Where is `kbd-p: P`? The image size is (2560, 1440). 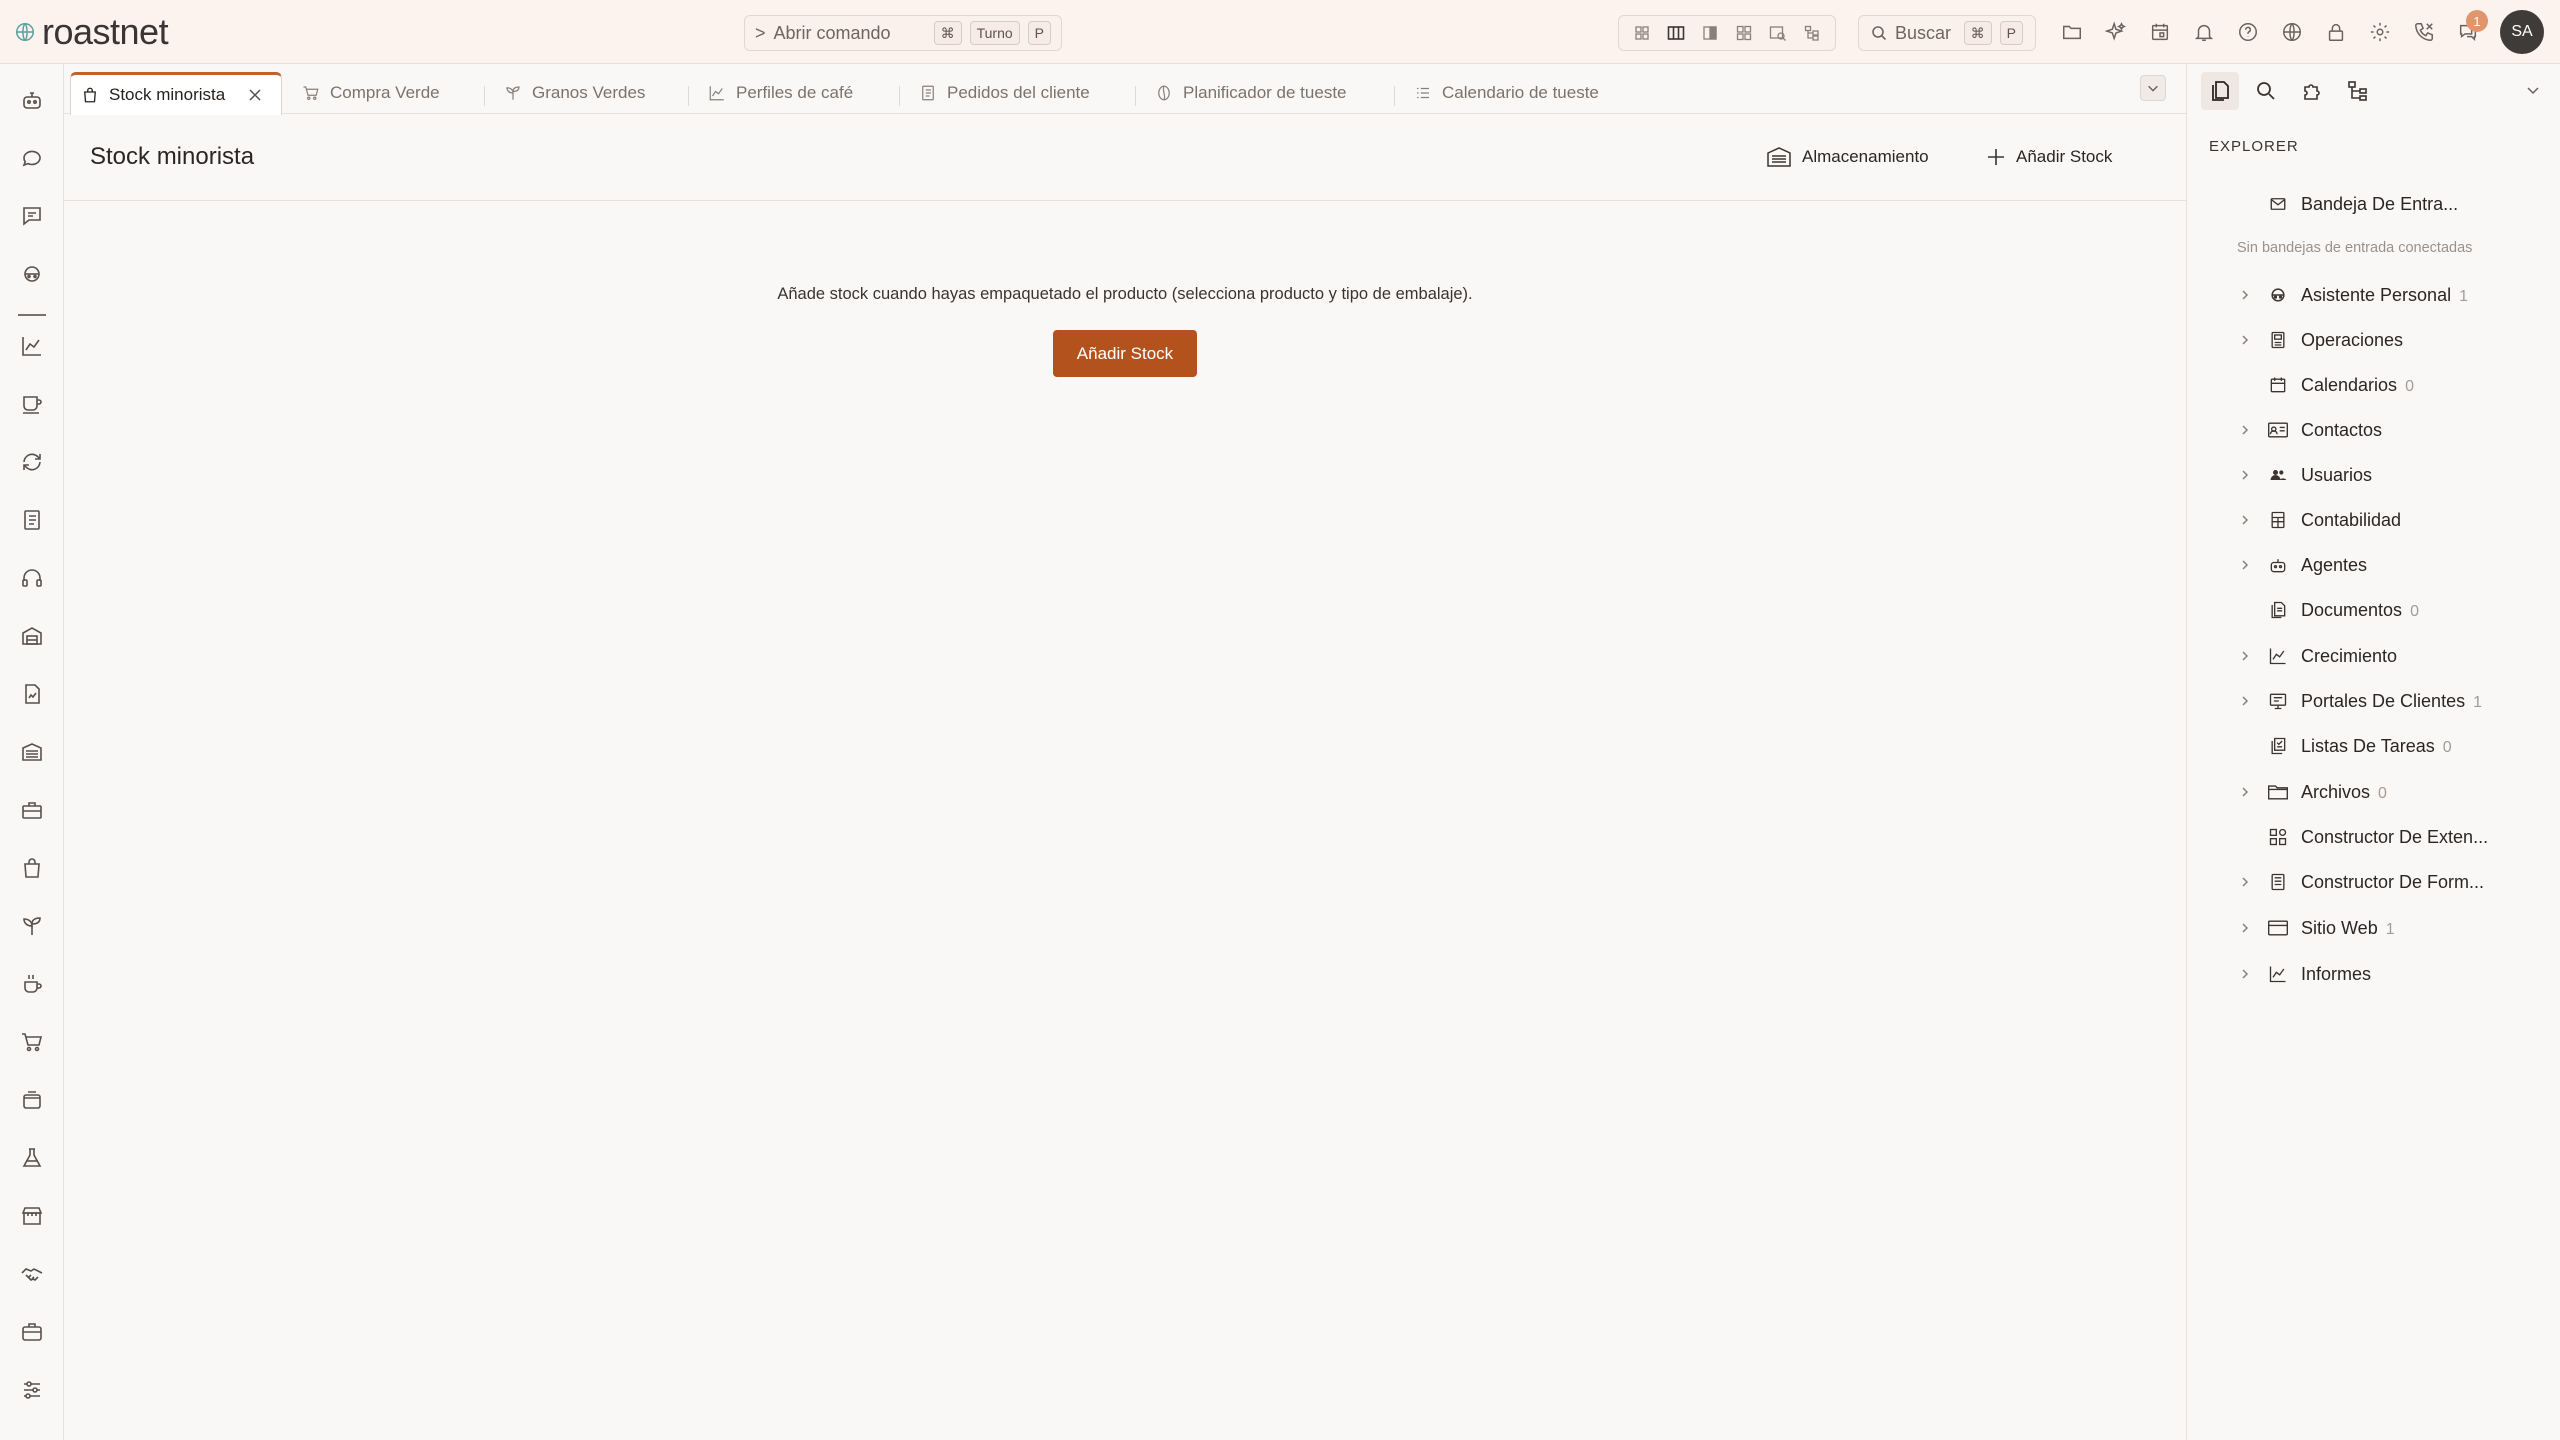
kbd-p: P is located at coordinates (1039, 33).